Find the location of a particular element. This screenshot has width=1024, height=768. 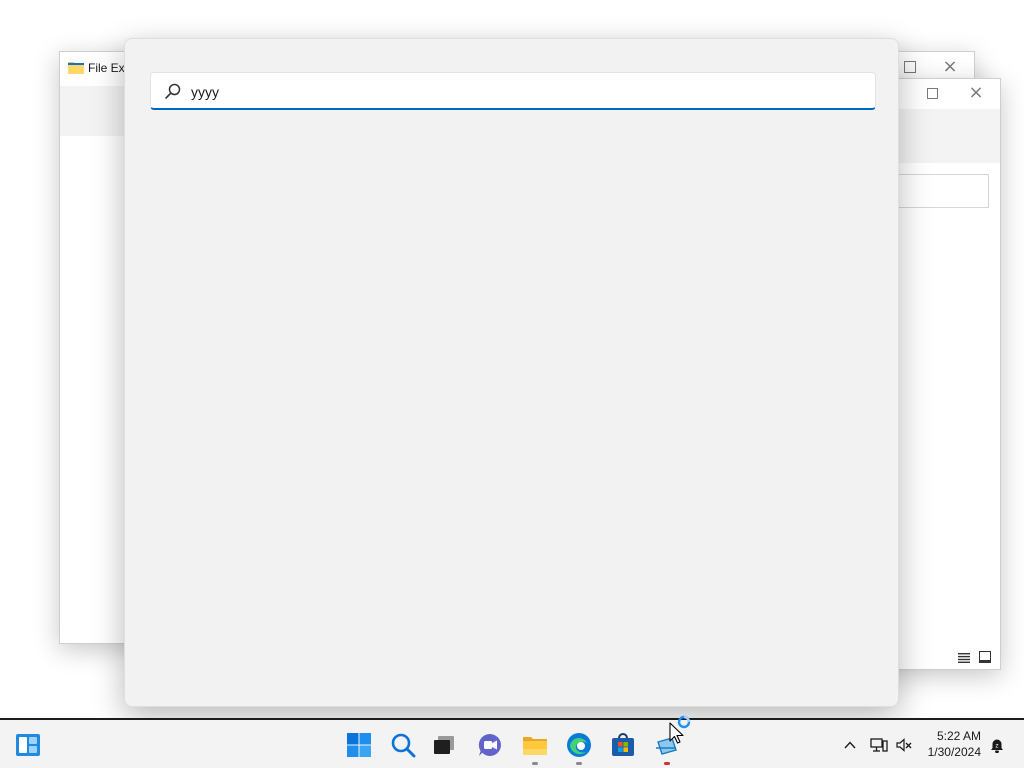

network-status-icon is located at coordinates (879, 745).